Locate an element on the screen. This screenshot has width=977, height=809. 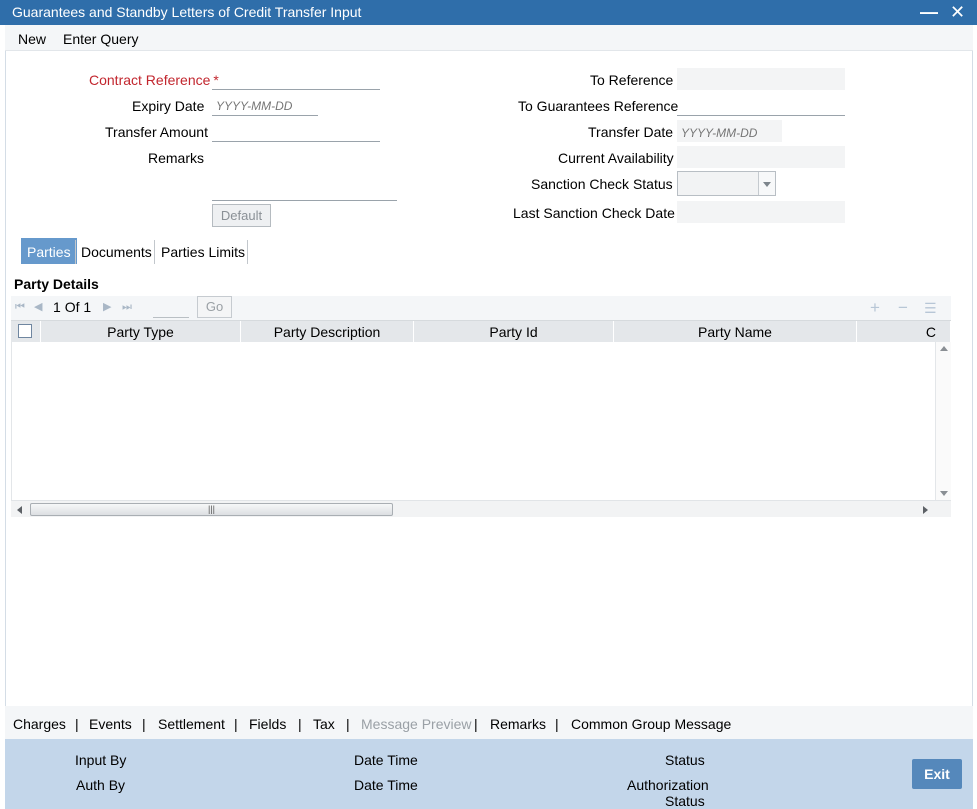
column-header-truncated: C is located at coordinates (904, 331).